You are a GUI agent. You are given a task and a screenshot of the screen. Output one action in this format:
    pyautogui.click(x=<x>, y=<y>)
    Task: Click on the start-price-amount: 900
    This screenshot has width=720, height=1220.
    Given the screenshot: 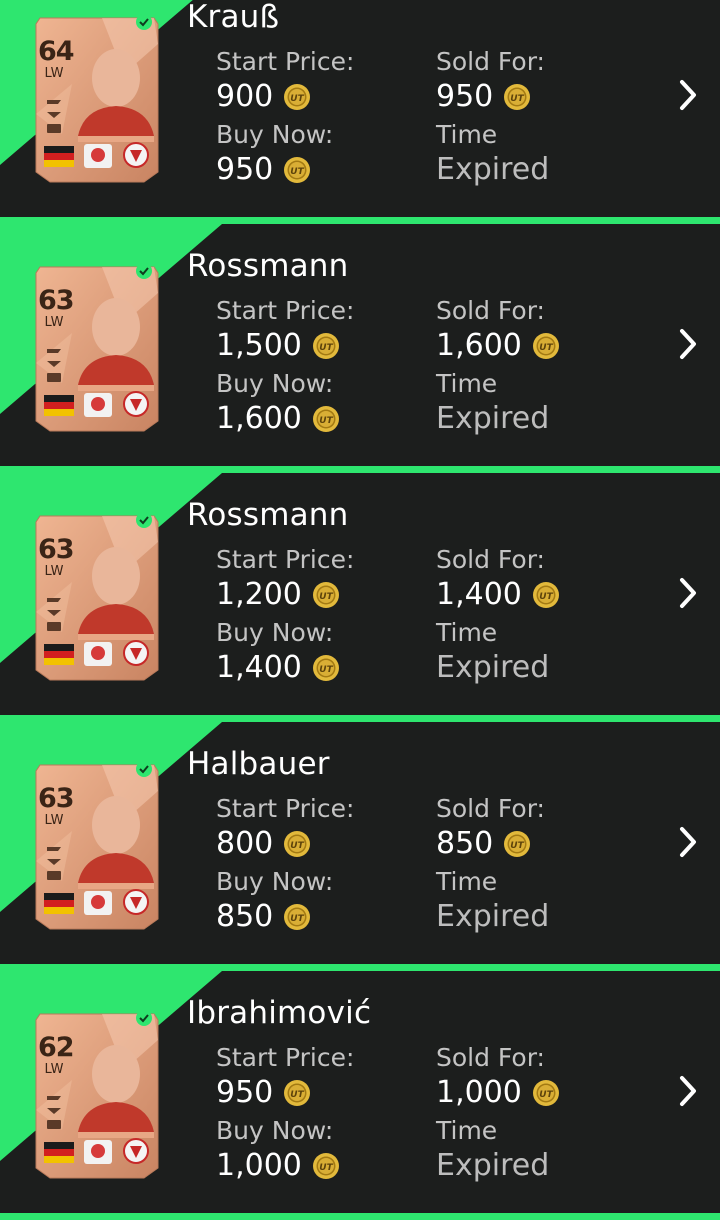 What is the action you would take?
    pyautogui.click(x=245, y=96)
    